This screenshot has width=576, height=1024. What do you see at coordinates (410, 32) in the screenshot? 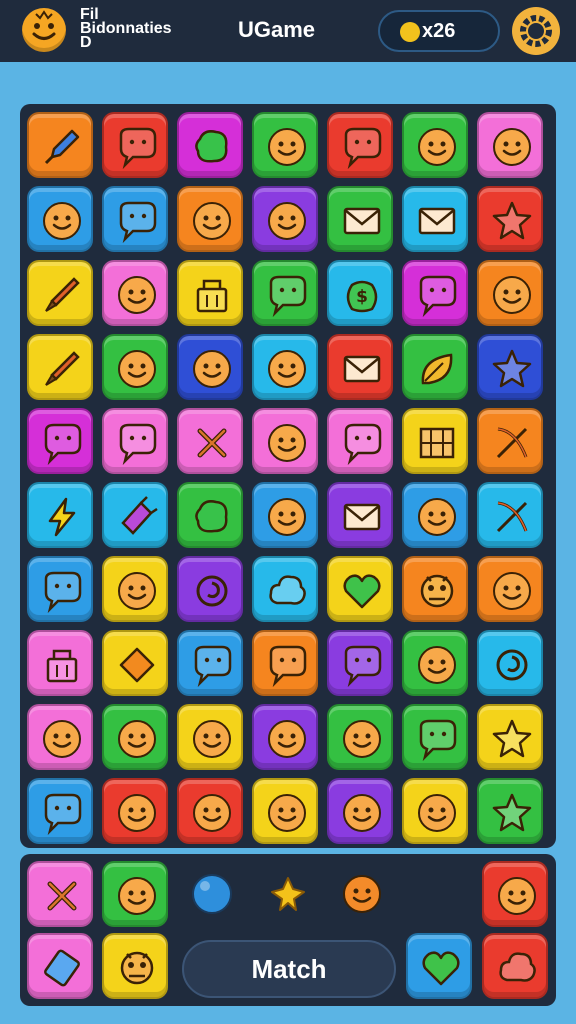
I see `coin-icon` at bounding box center [410, 32].